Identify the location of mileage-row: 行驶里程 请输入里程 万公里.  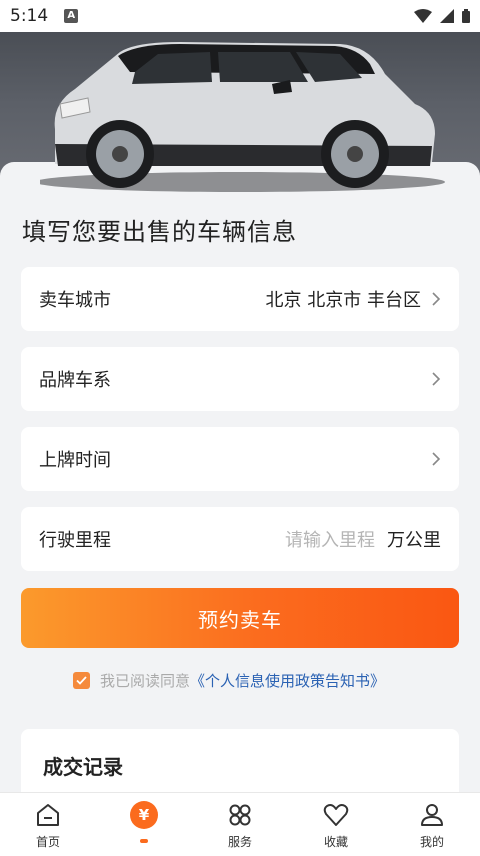
(240, 539).